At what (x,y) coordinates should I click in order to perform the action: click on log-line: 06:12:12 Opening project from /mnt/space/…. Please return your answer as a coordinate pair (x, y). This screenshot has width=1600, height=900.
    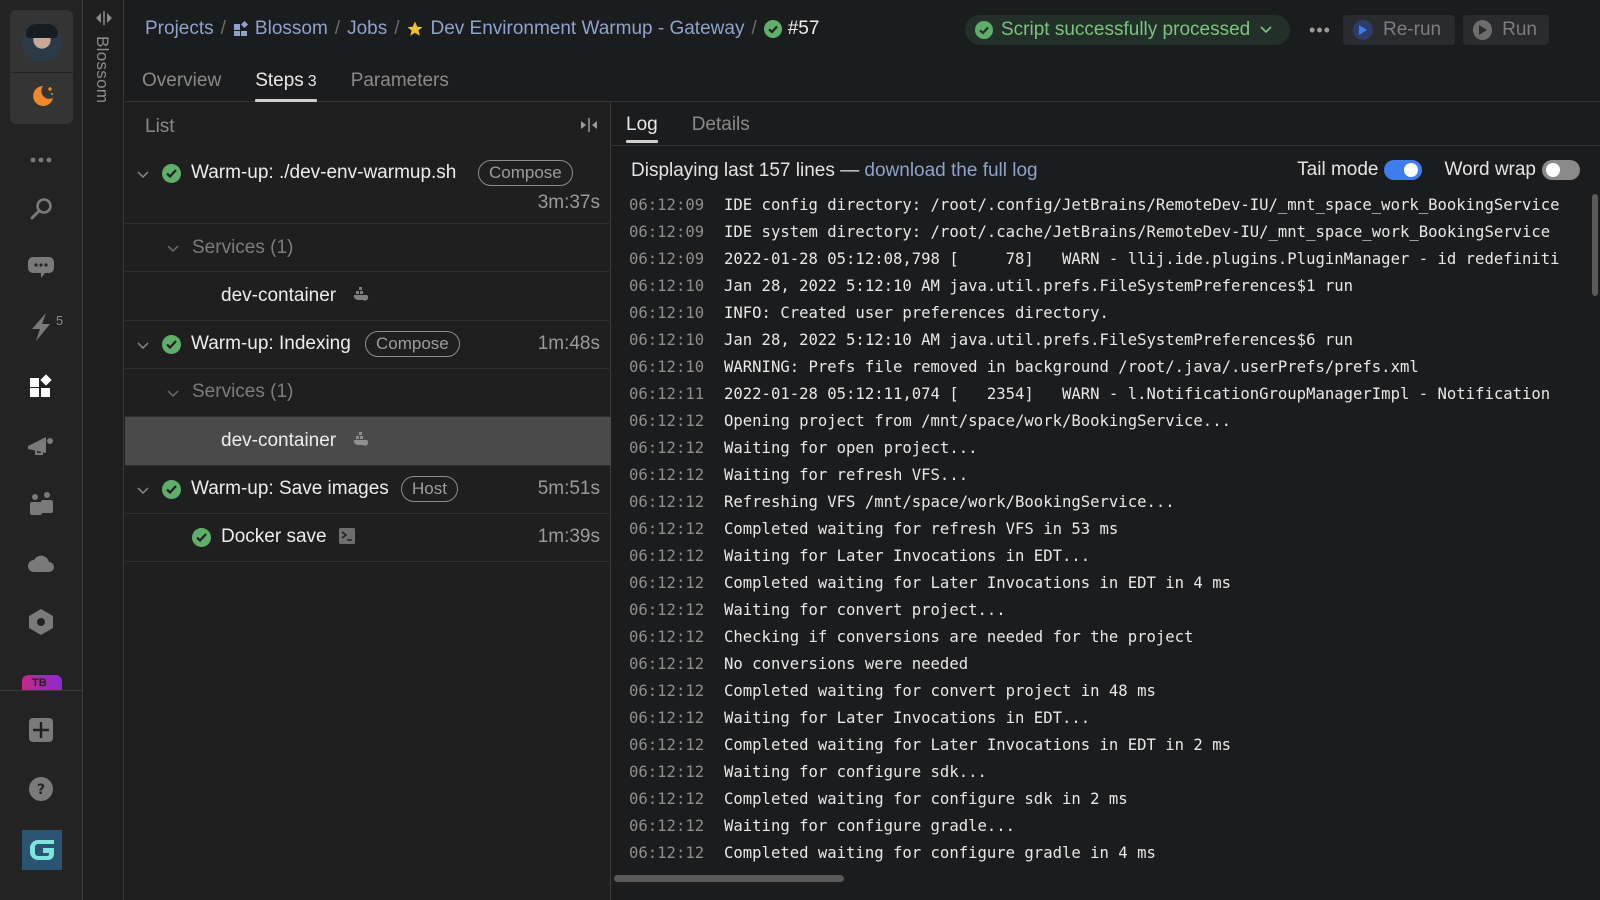
    Looking at the image, I should click on (1104, 421).